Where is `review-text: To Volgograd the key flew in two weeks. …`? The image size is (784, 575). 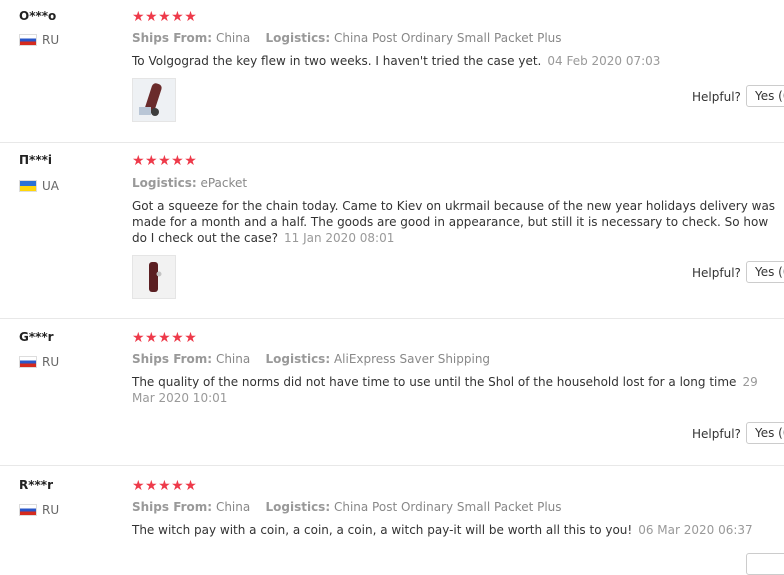 review-text: To Volgograd the key flew in two weeks. … is located at coordinates (456, 61).